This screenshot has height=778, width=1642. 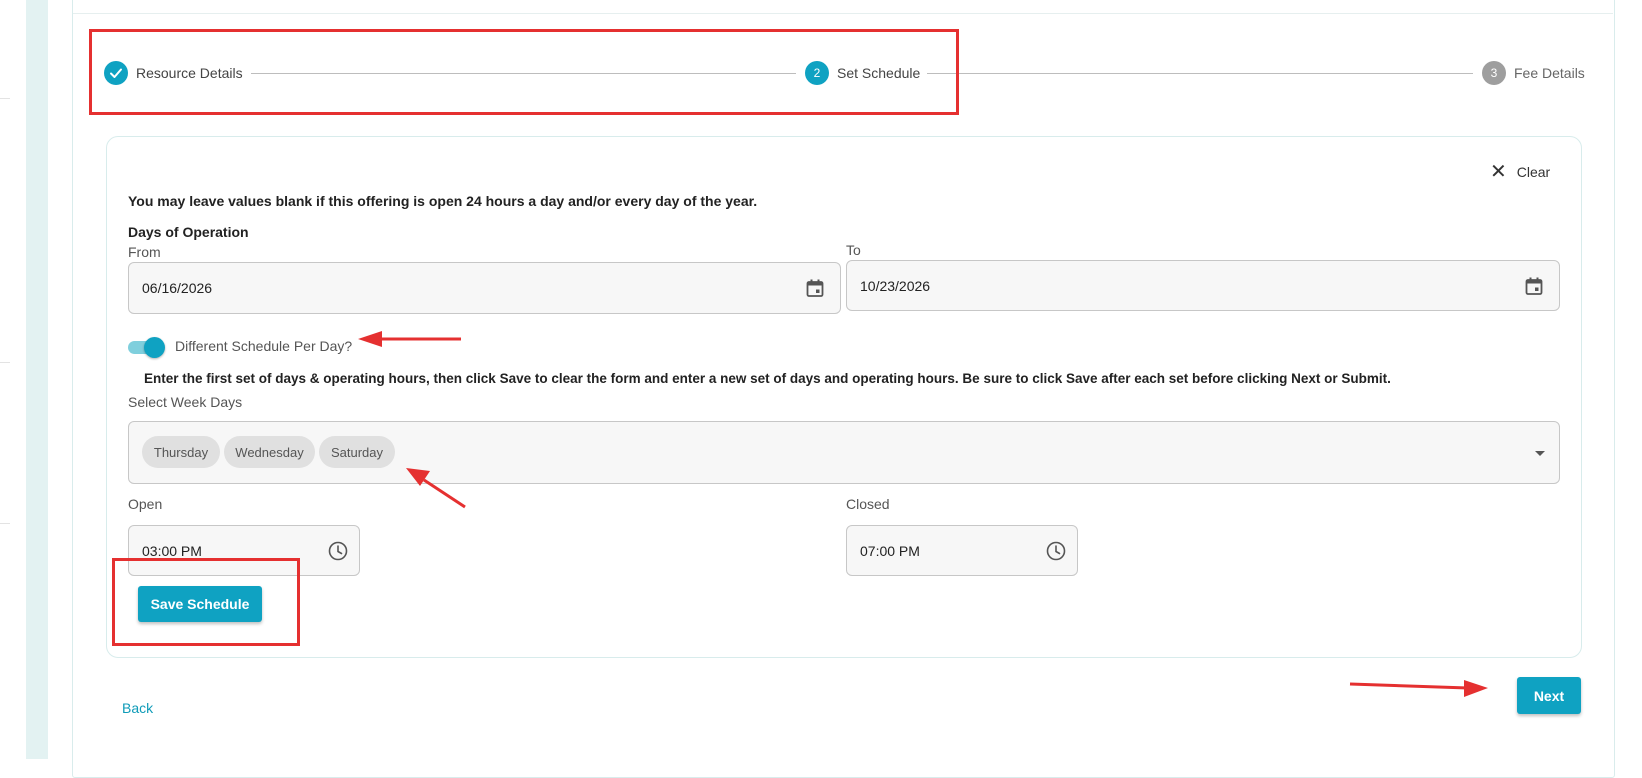 I want to click on annotation-box-save, so click(x=206, y=602).